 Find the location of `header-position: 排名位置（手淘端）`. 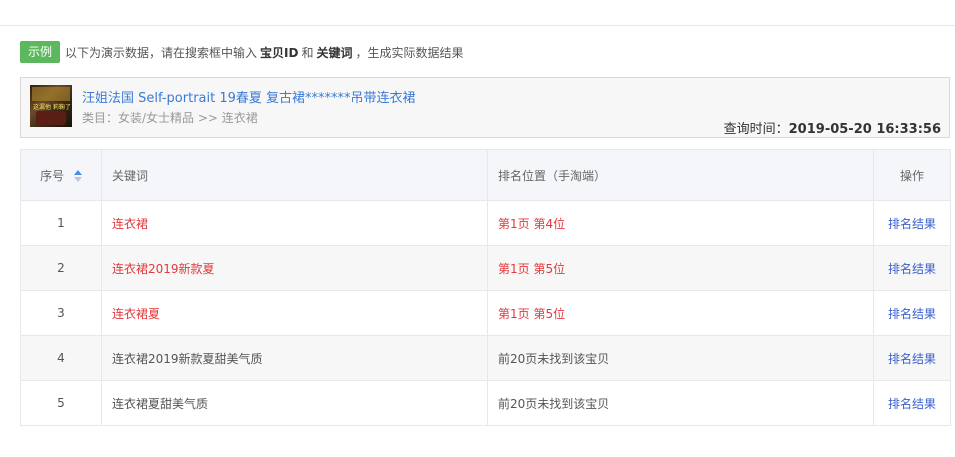

header-position: 排名位置（手淘端） is located at coordinates (680, 175).